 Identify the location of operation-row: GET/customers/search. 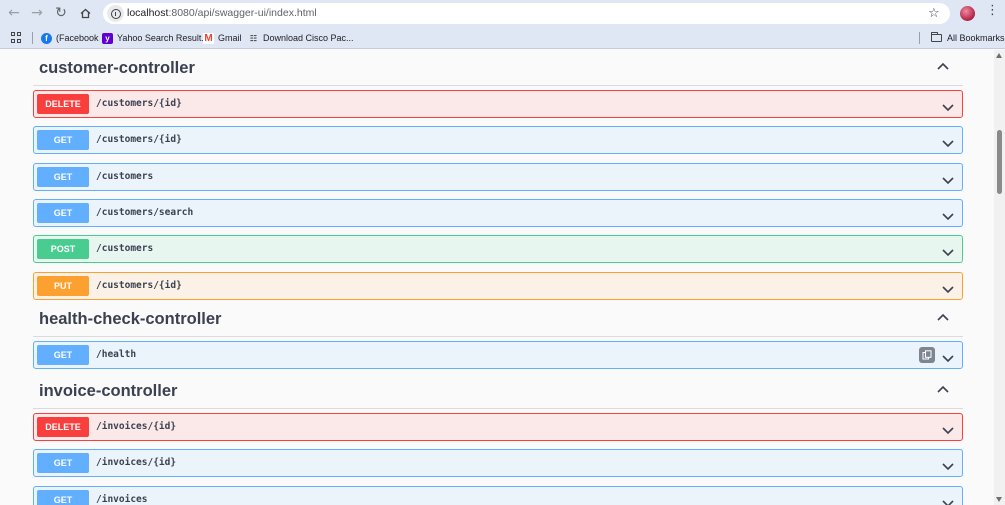
(498, 213).